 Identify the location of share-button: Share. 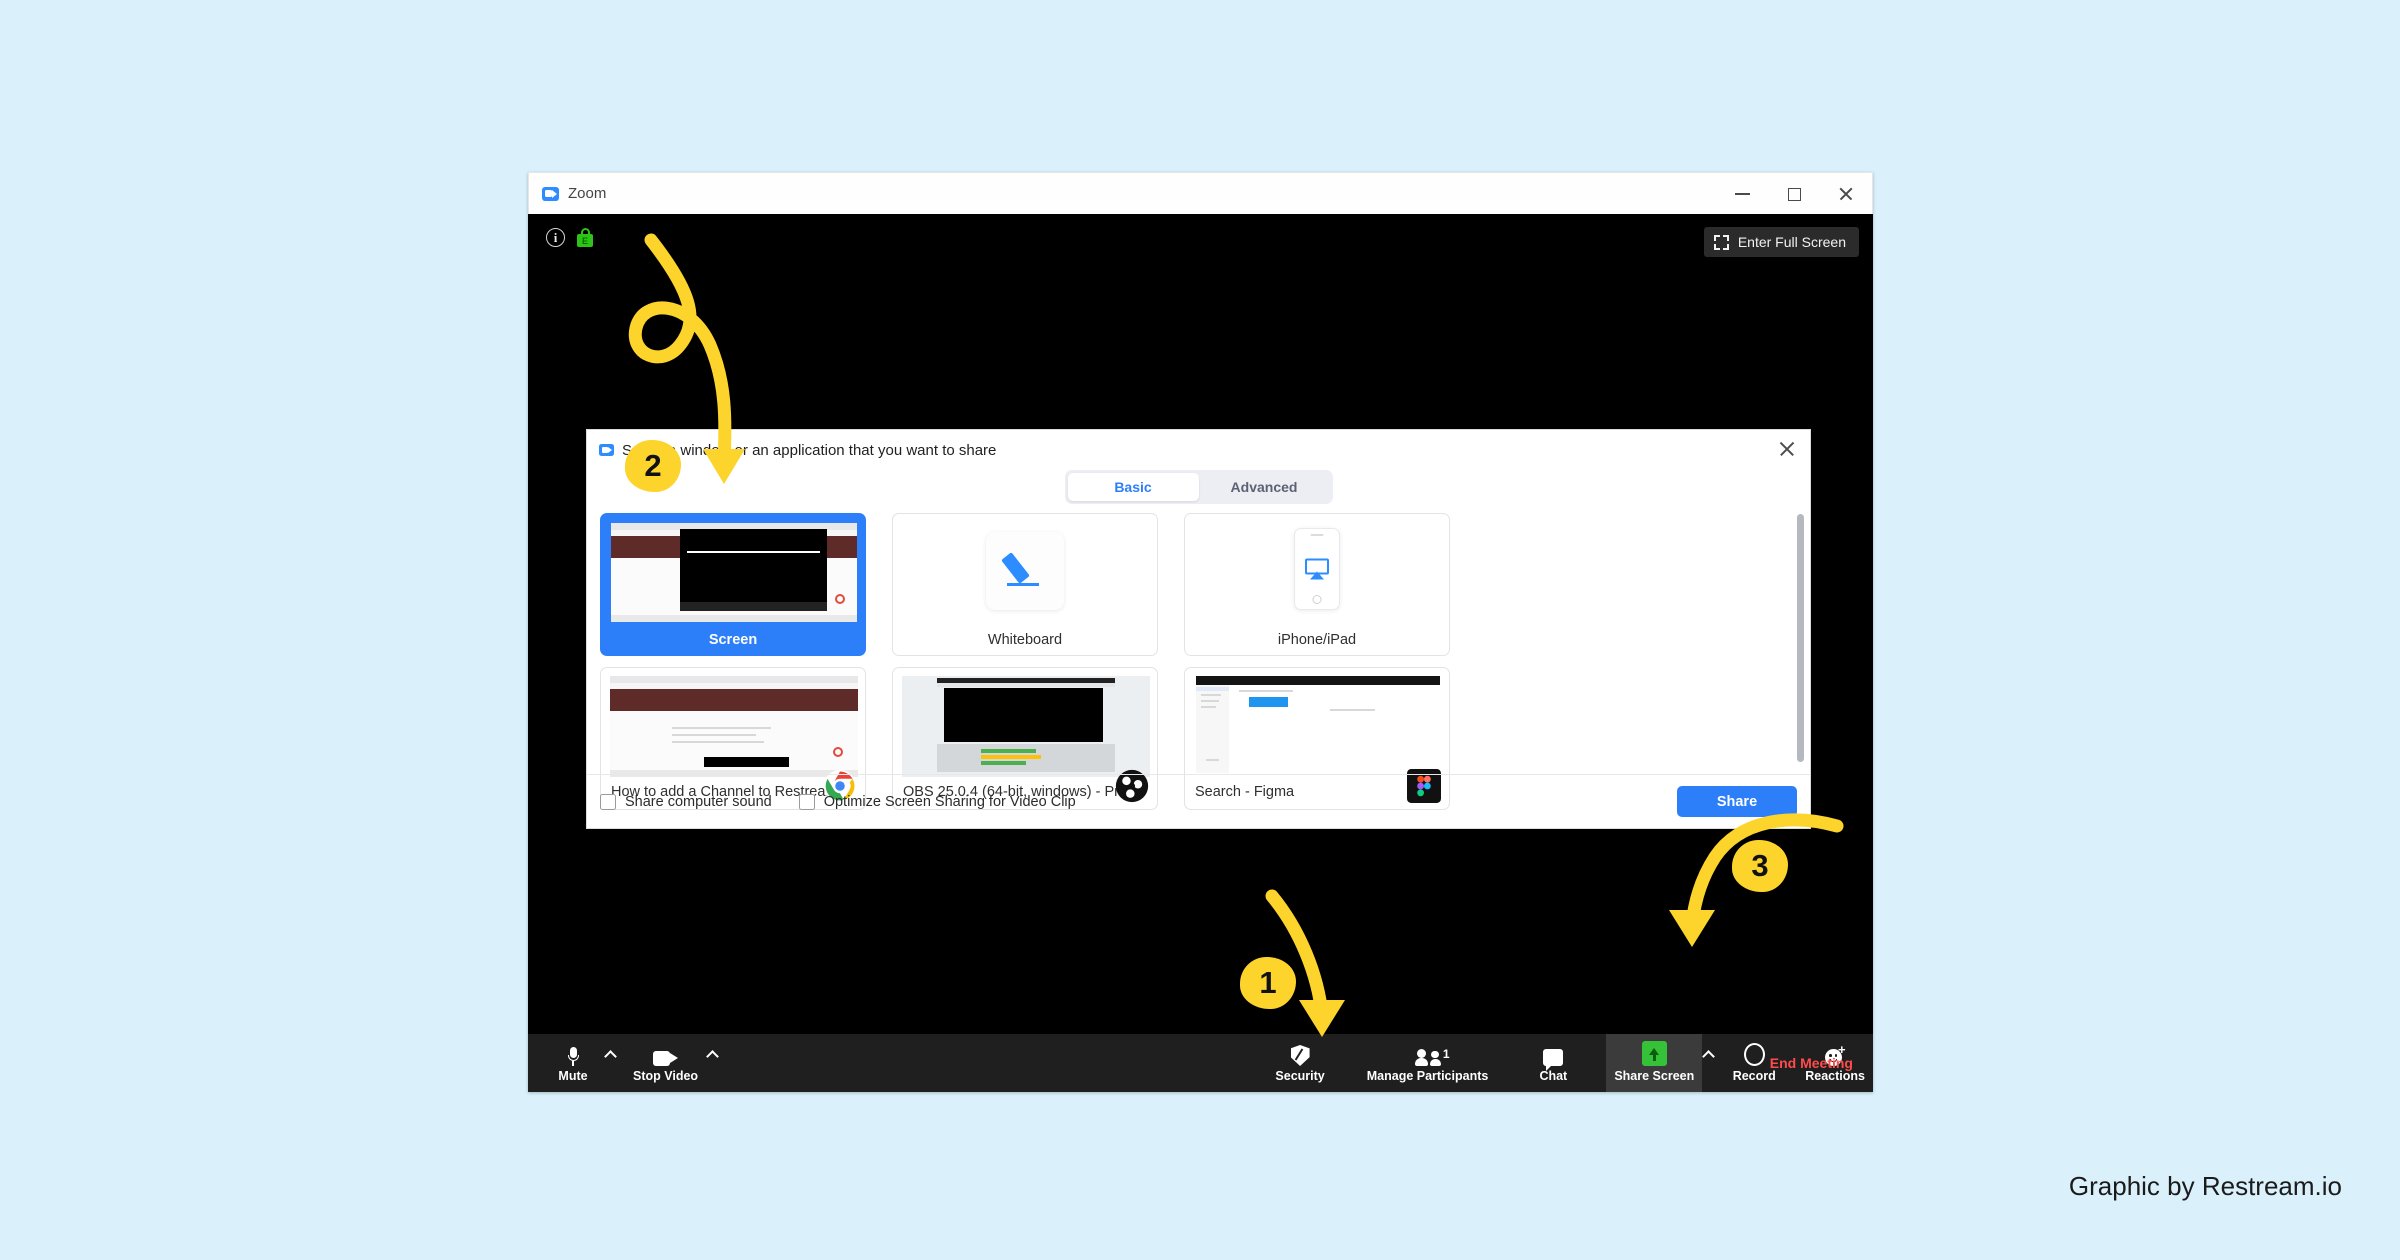
(1737, 801).